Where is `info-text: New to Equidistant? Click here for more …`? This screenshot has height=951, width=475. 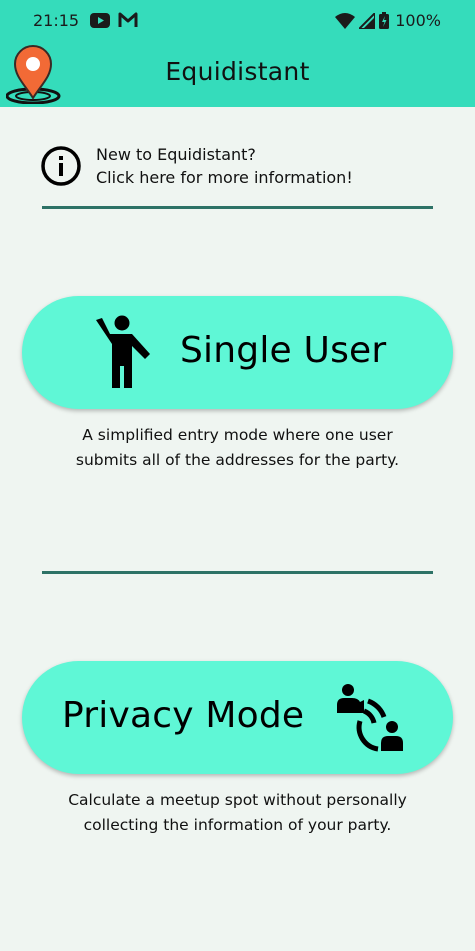 info-text: New to Equidistant? Click here for more … is located at coordinates (224, 166).